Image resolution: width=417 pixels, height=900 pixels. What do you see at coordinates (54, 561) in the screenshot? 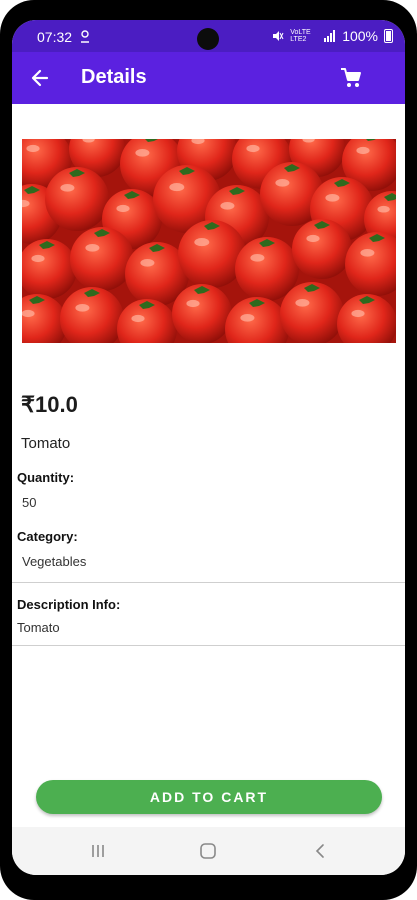
I see `category-value: Vegetables` at bounding box center [54, 561].